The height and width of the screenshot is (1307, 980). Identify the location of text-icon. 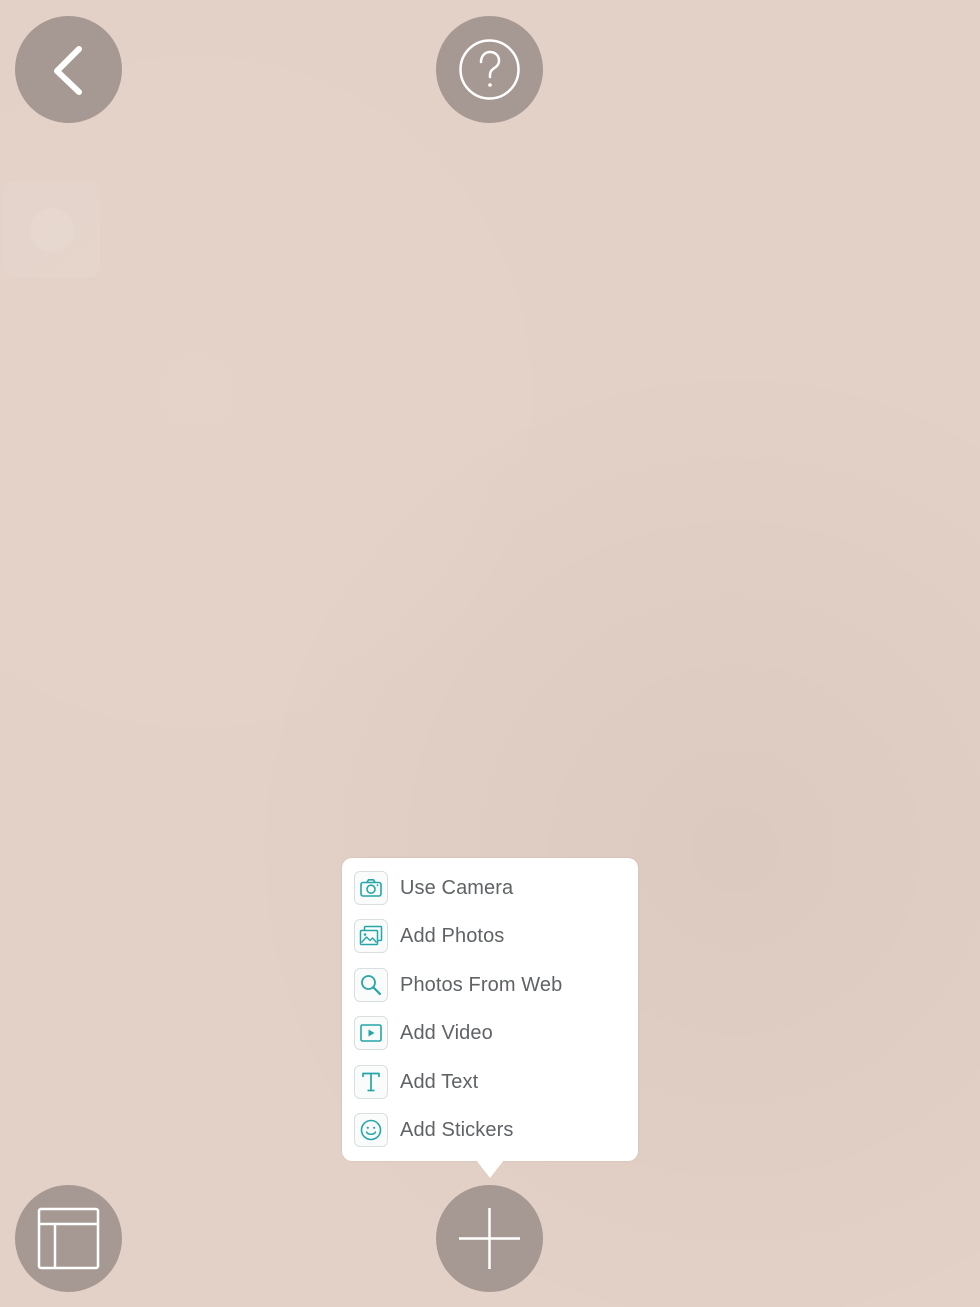
(371, 1082).